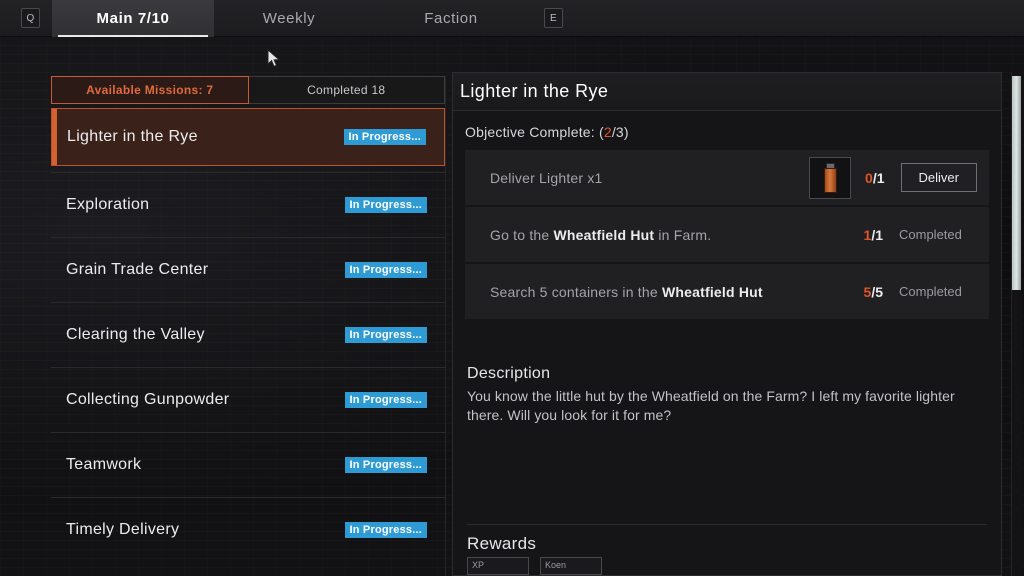  I want to click on objective-count-current: 0, so click(869, 177).